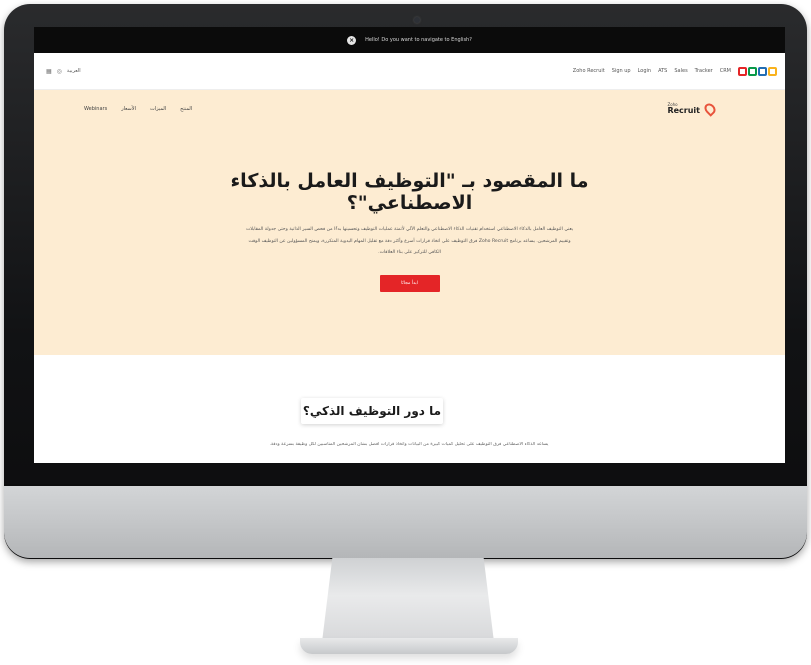  Describe the element at coordinates (95, 109) in the screenshot. I see `subnav-link: Webinars` at that location.